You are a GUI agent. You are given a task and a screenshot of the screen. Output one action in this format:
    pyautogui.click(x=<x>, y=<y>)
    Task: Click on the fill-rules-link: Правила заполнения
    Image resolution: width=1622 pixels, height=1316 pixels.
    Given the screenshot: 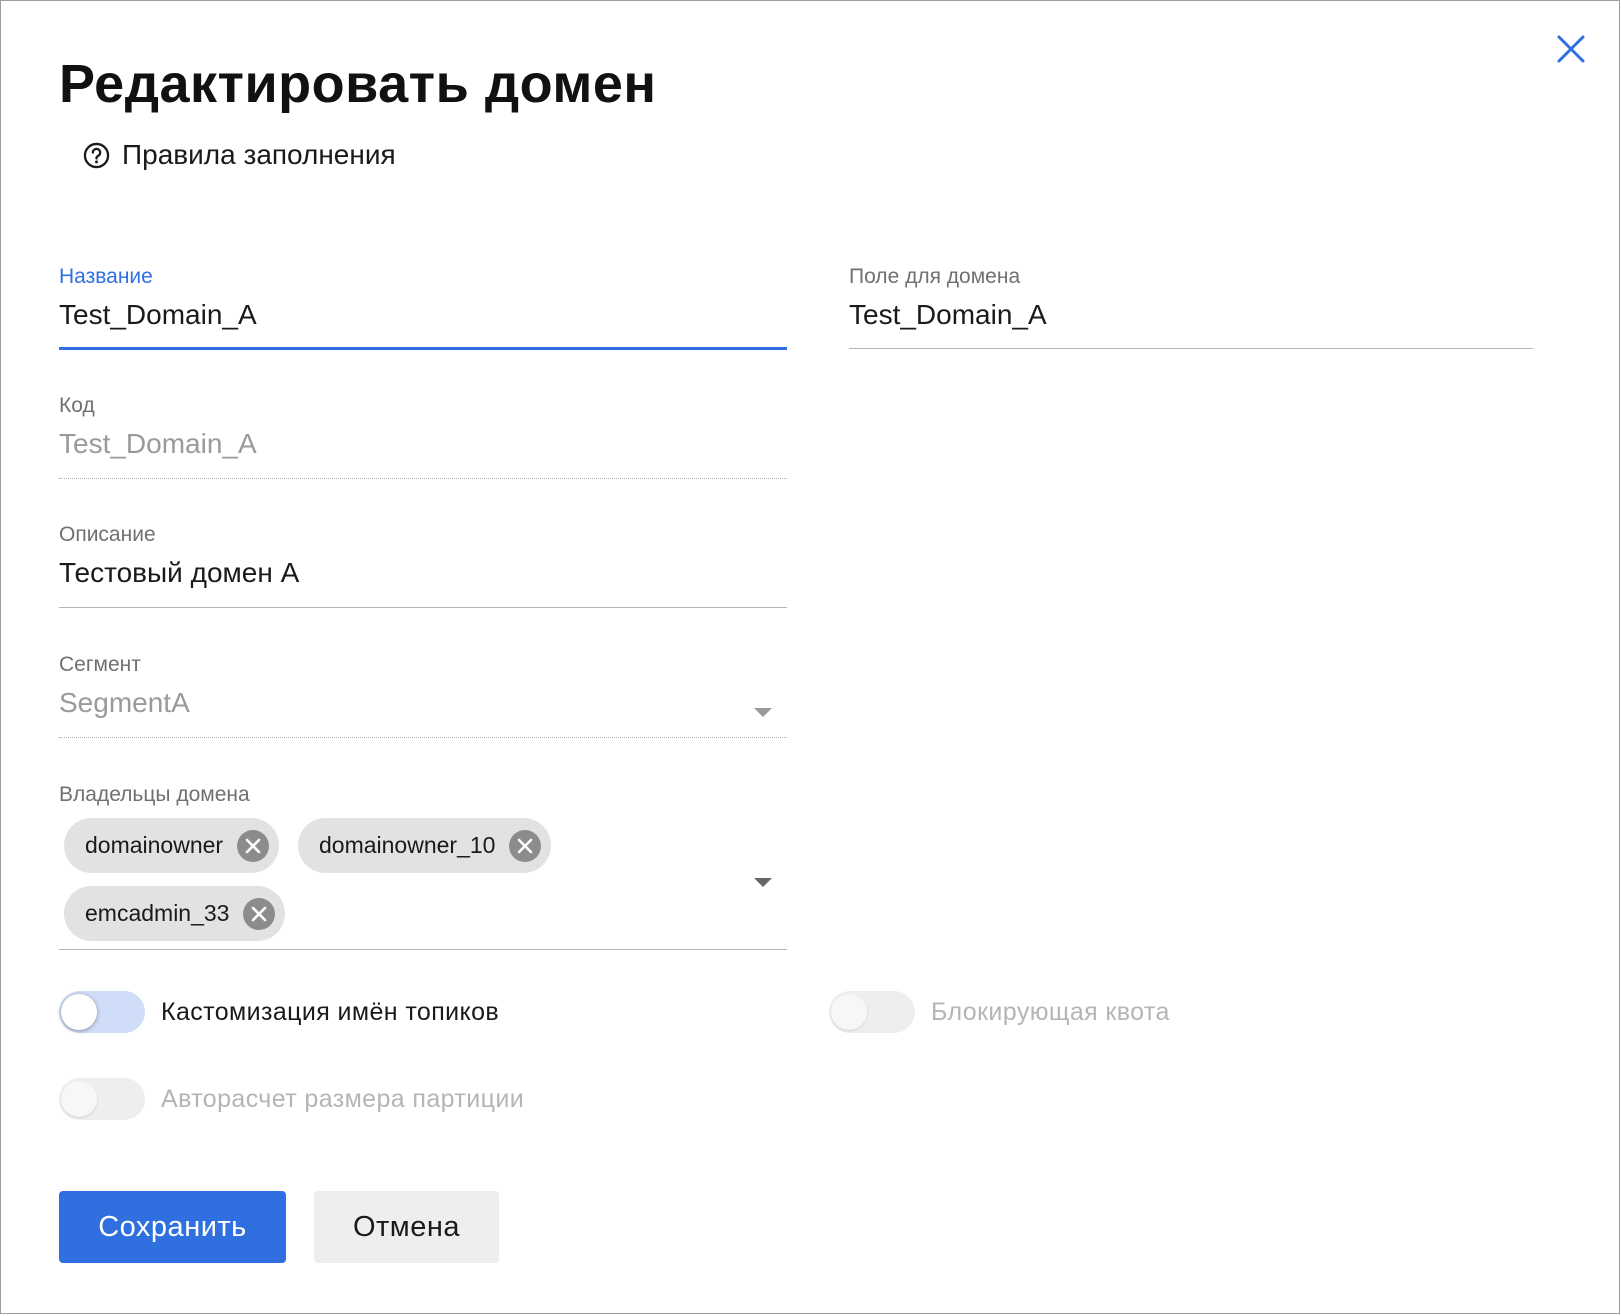 What is the action you would take?
    pyautogui.click(x=239, y=155)
    